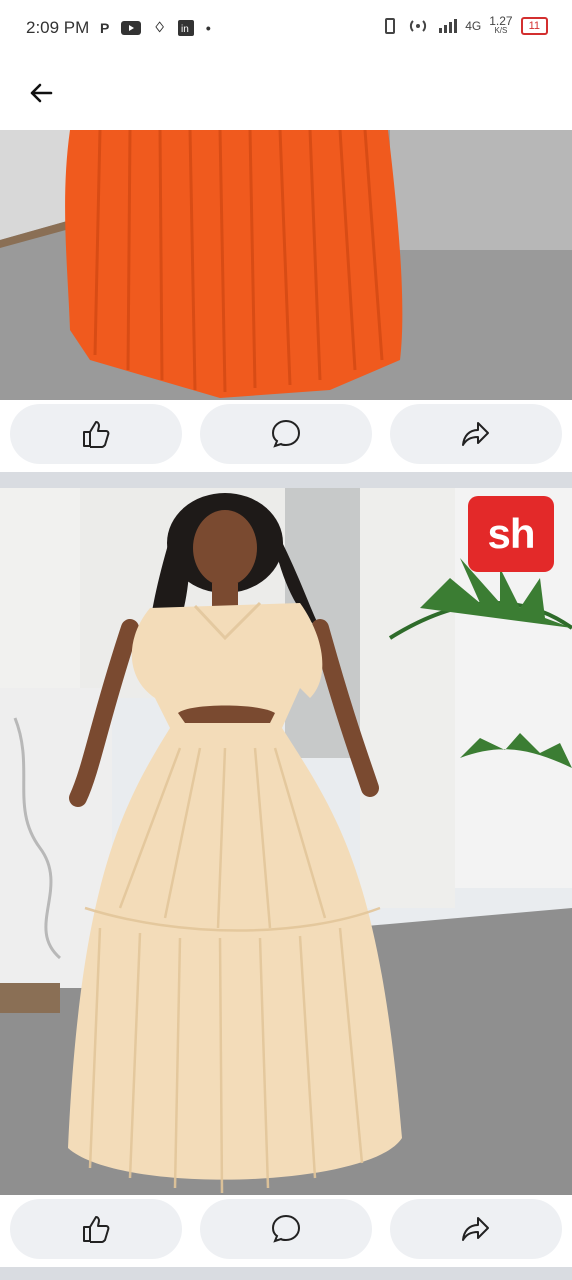 This screenshot has height=1280, width=572. I want to click on battery-indicator: 11, so click(534, 26).